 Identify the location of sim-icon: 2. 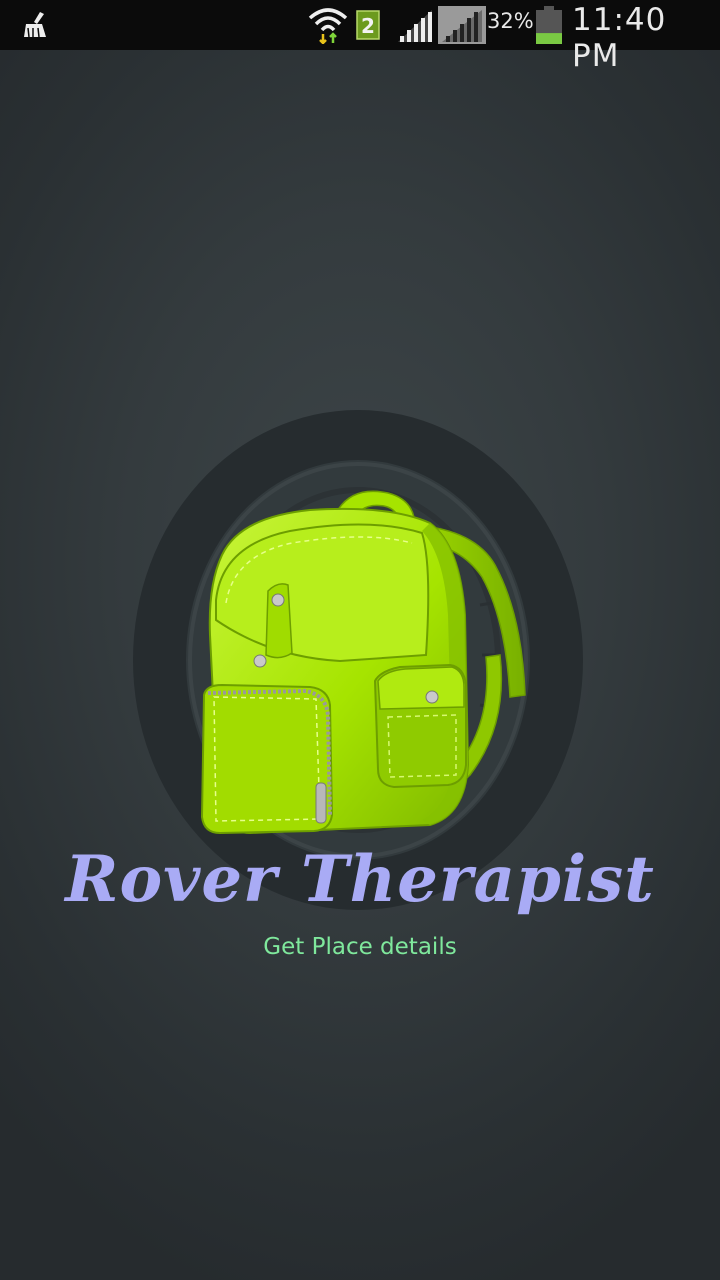
(368, 25).